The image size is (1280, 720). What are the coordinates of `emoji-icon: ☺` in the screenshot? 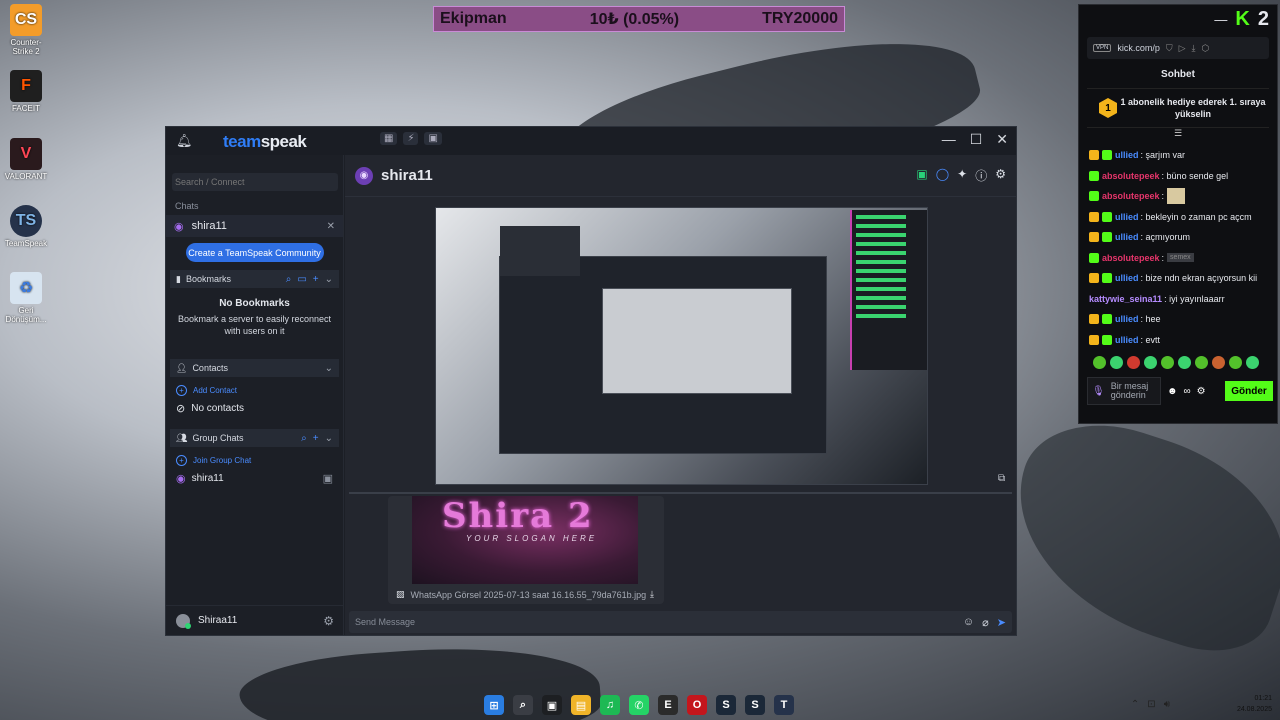 It's located at (968, 622).